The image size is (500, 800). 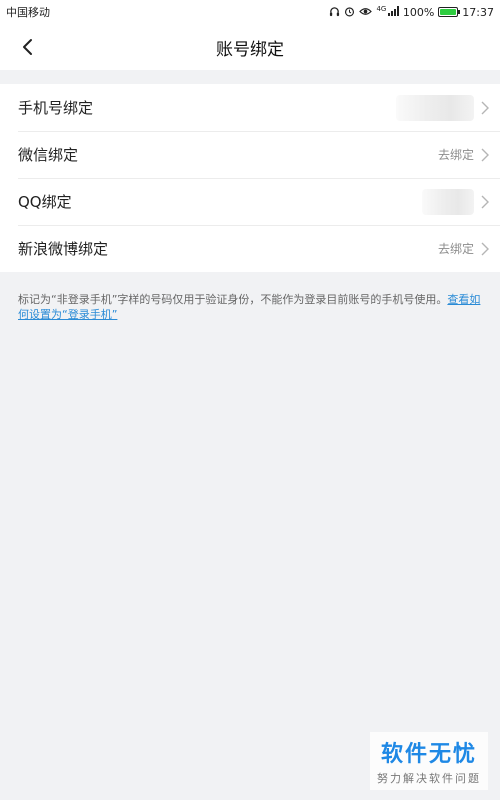 I want to click on header: 账号绑定, so click(x=250, y=47).